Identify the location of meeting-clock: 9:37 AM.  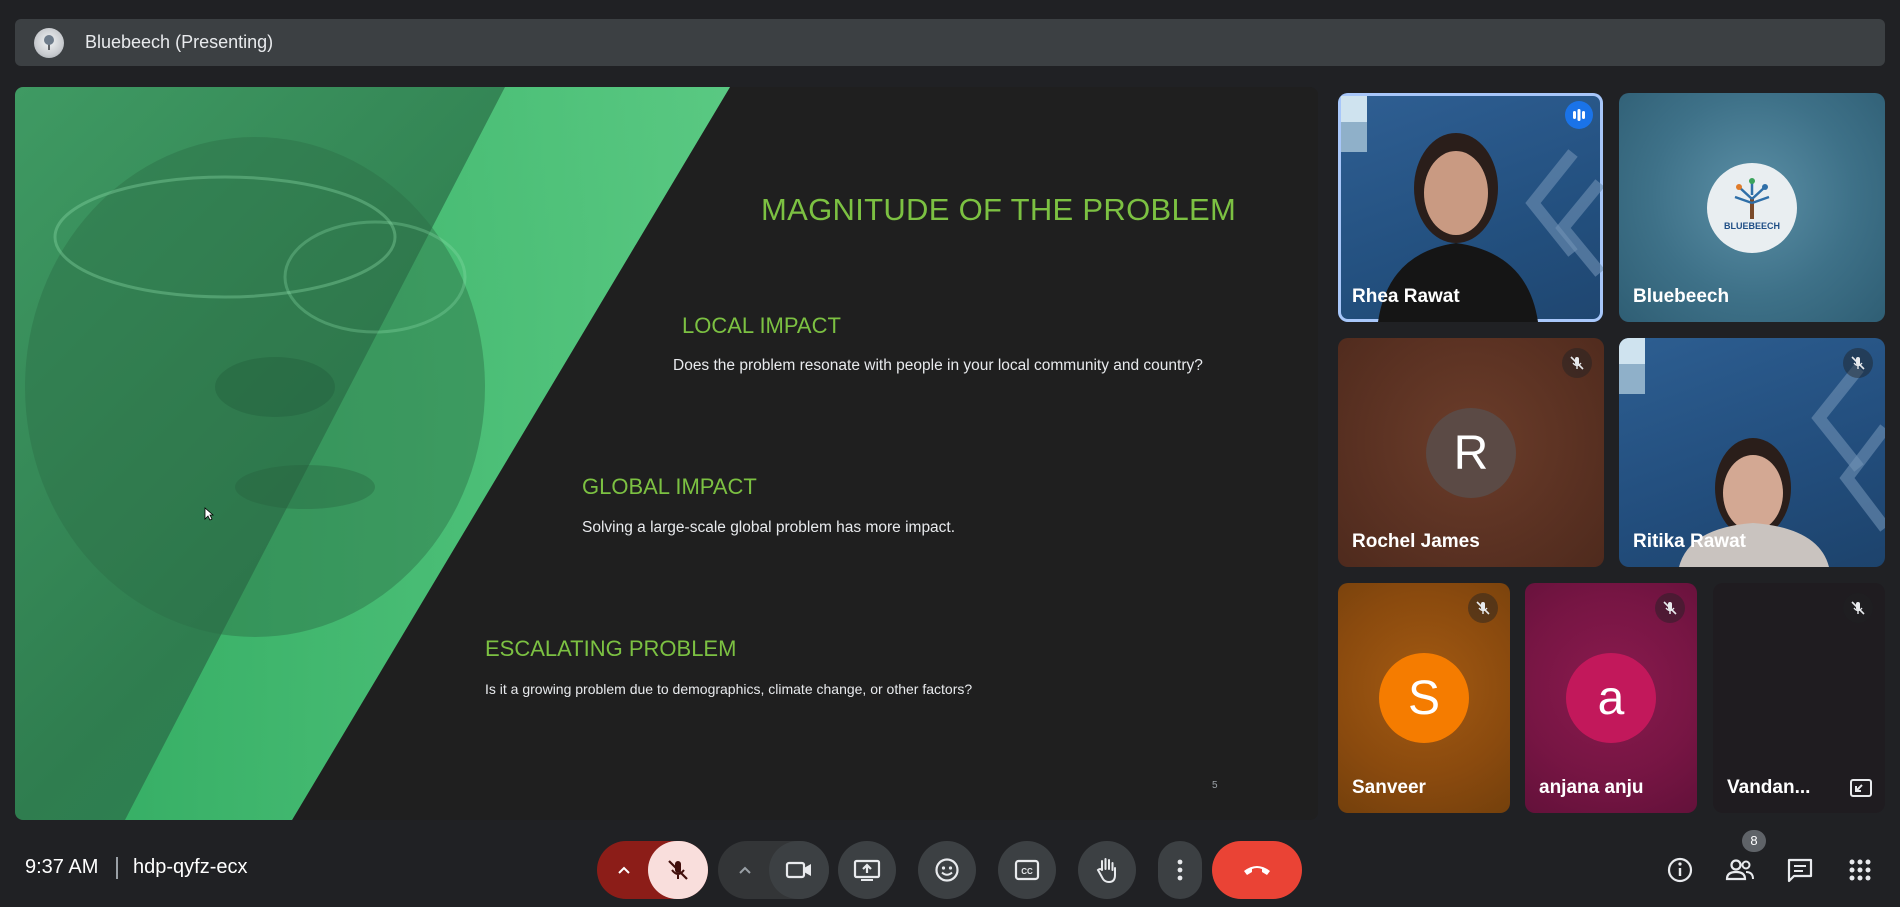
(62, 867).